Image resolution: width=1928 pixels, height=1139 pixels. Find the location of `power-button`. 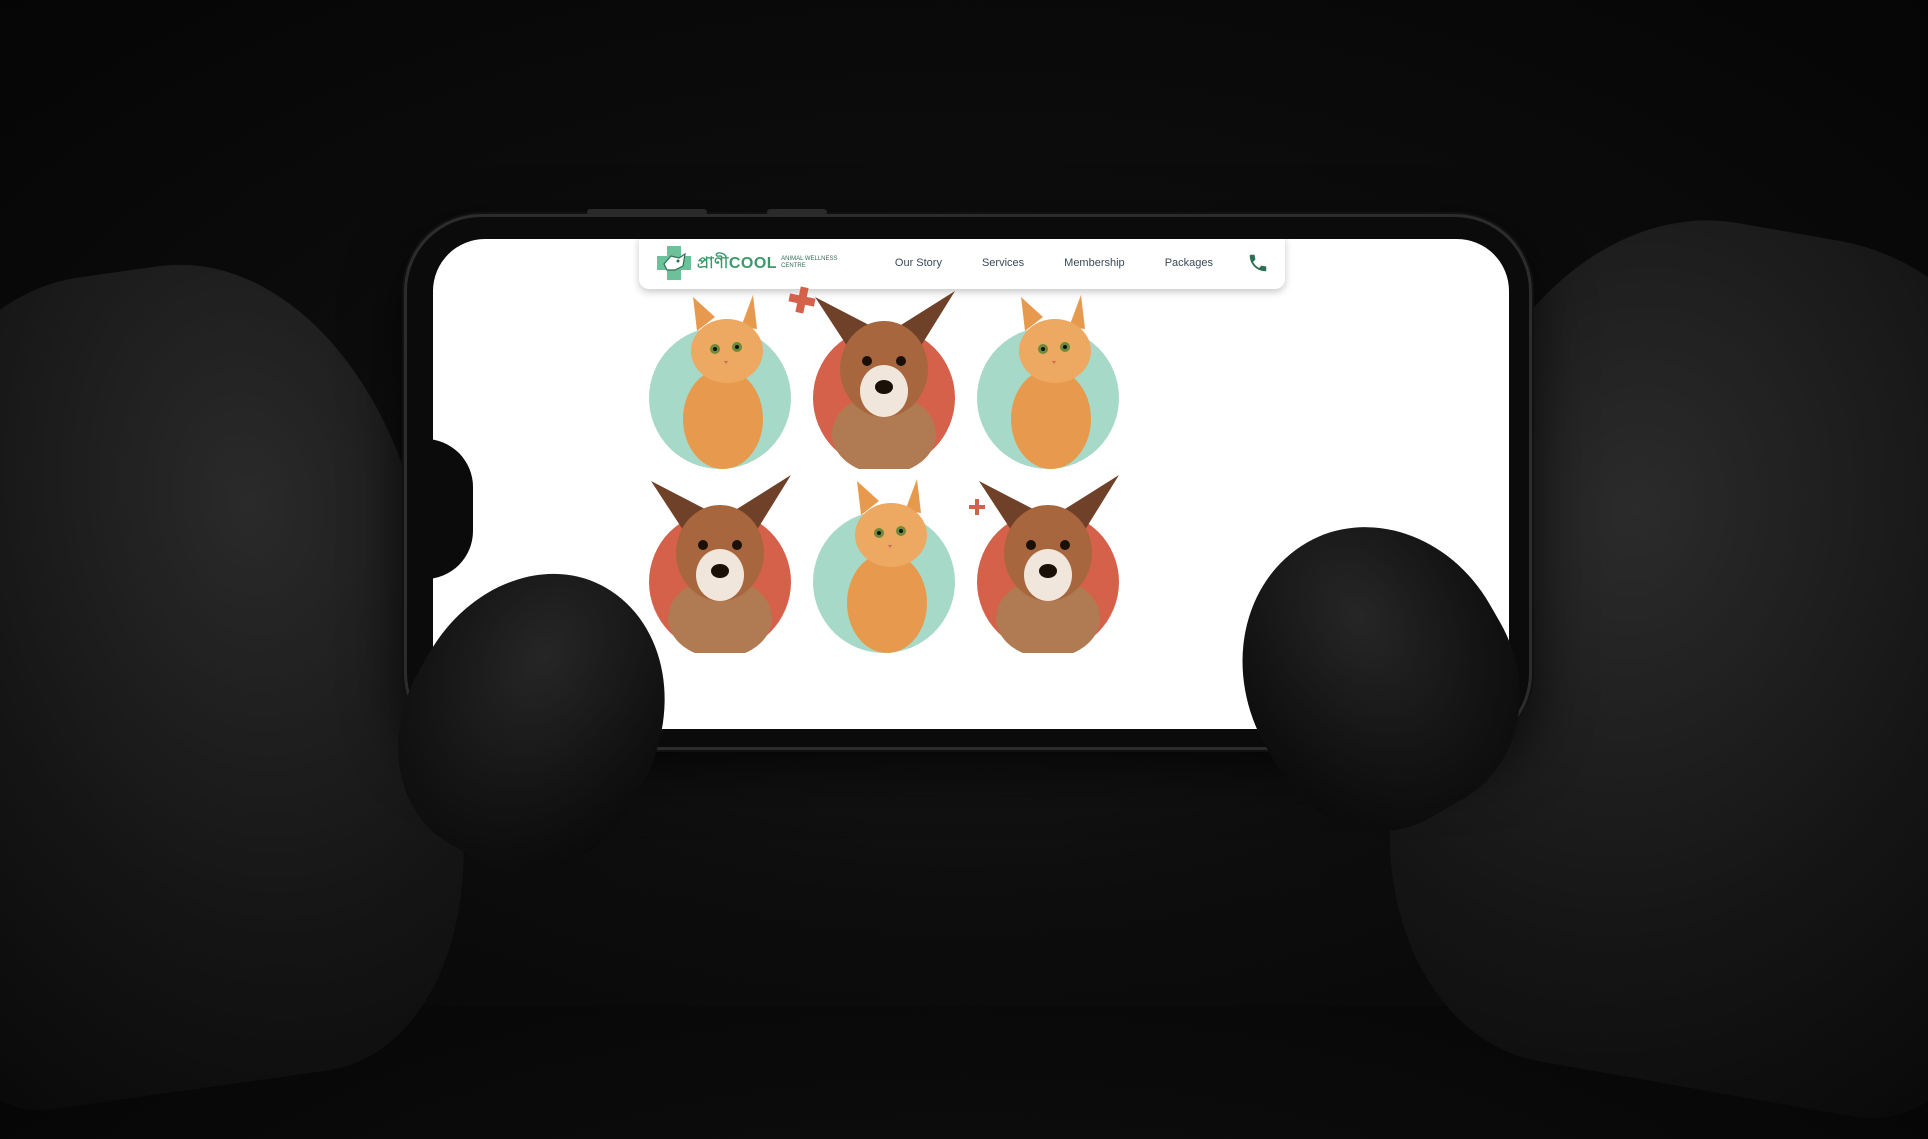

power-button is located at coordinates (797, 212).